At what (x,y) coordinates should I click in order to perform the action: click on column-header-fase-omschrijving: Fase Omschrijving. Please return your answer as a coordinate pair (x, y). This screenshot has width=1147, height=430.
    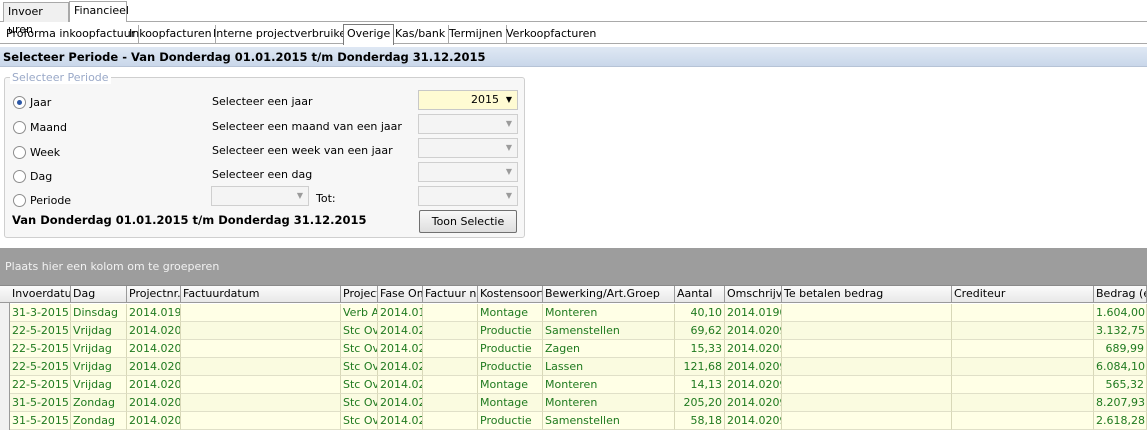
    Looking at the image, I should click on (400, 294).